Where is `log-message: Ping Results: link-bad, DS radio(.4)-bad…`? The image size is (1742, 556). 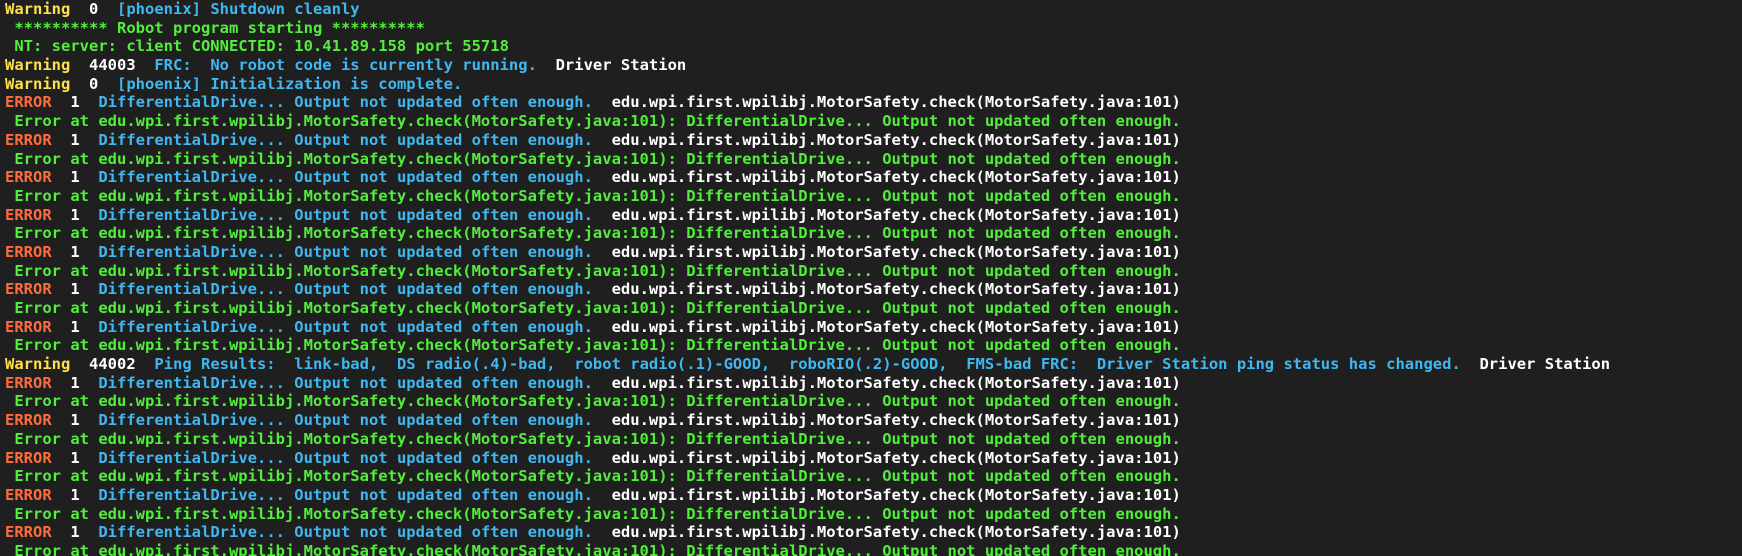
log-message: Ping Results: link-bad, DS radio(.4)-bad… is located at coordinates (807, 364).